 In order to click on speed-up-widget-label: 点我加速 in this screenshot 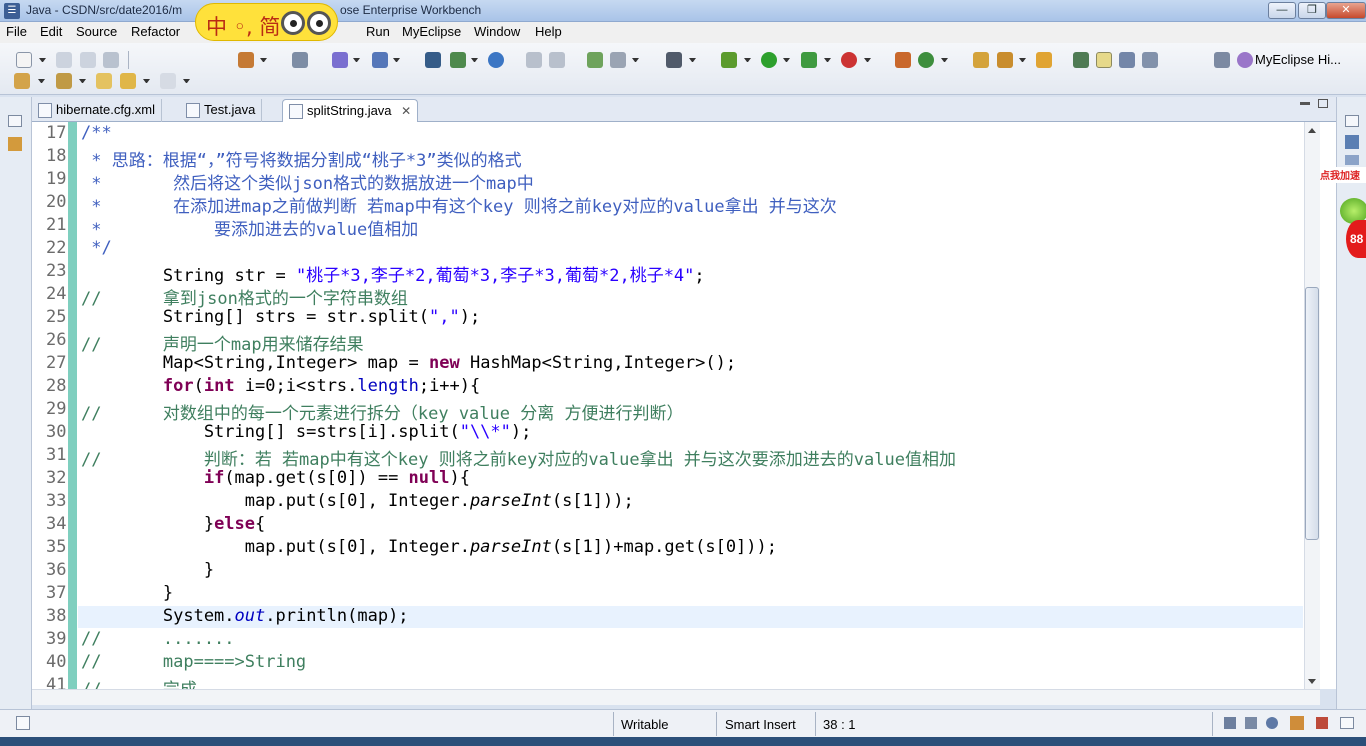, I will do `click(1343, 175)`.